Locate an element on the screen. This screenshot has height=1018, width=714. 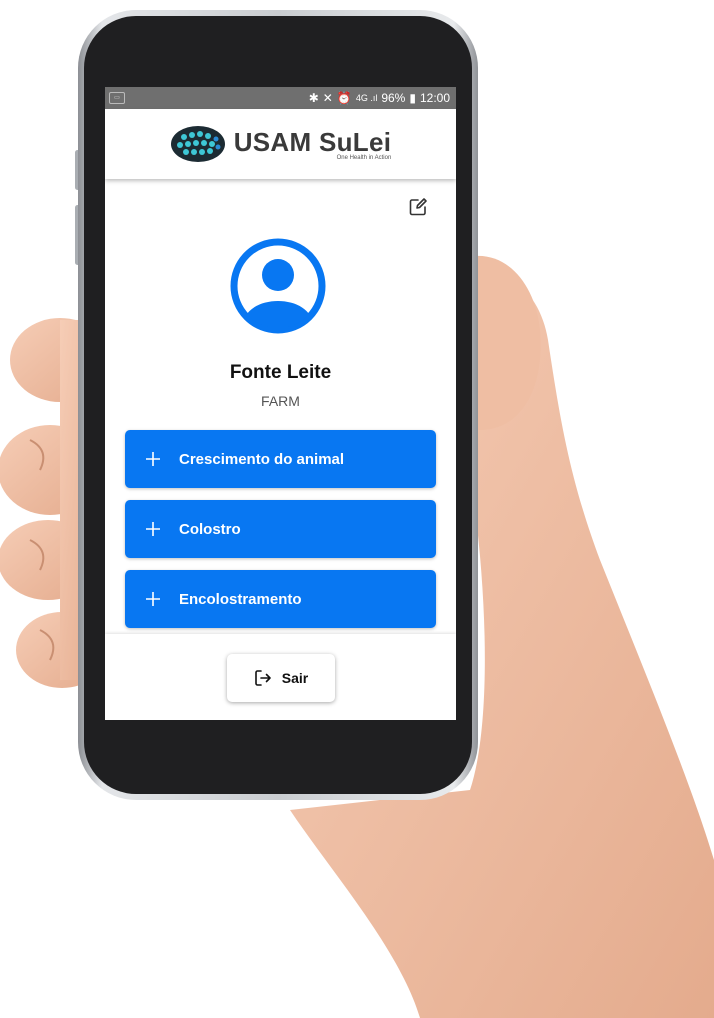
menu-item-crescimento: Crescimento do animal is located at coordinates (280, 459).